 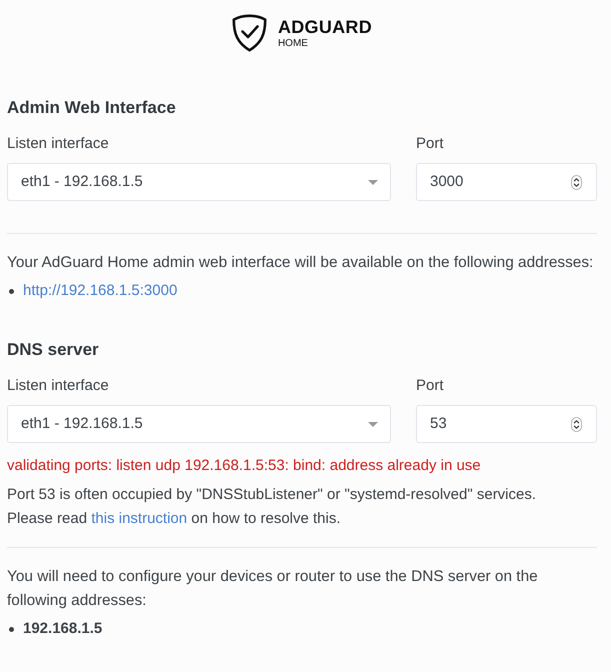 What do you see at coordinates (272, 507) in the screenshot?
I see `help-text: Port 53 is often occupied by "DNSStubListener" or "systemd-resolved" services. Please read this instruction on how to resolve this.` at bounding box center [272, 507].